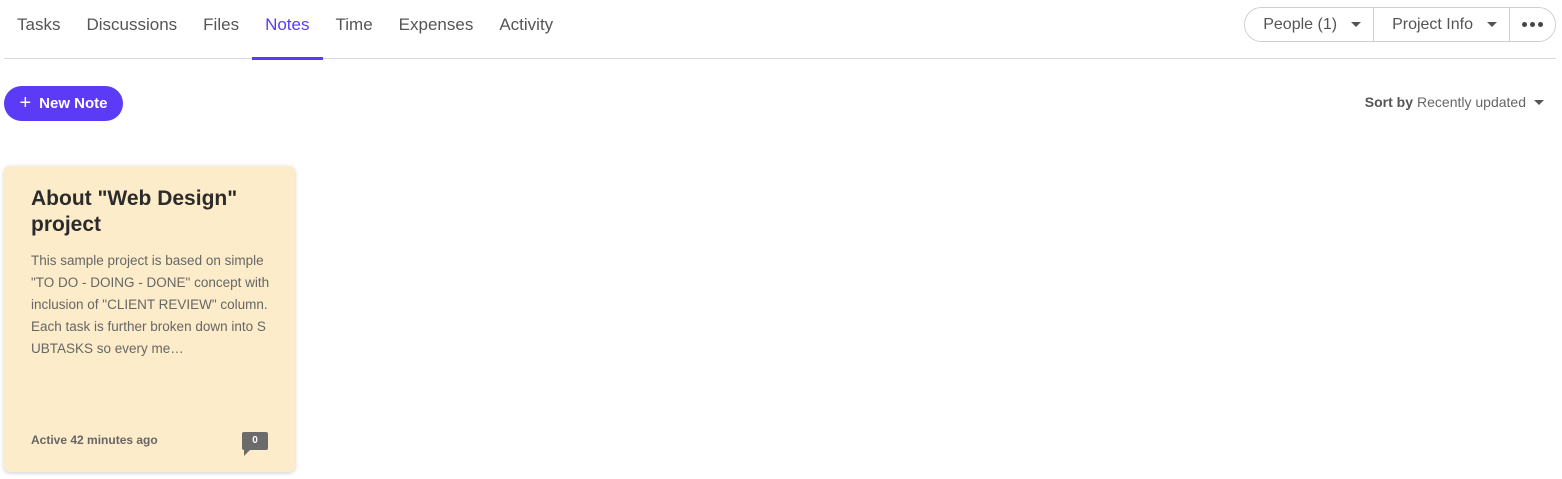 The width and height of the screenshot is (1562, 479). What do you see at coordinates (1471, 102) in the screenshot?
I see `sort-value: Recently updated` at bounding box center [1471, 102].